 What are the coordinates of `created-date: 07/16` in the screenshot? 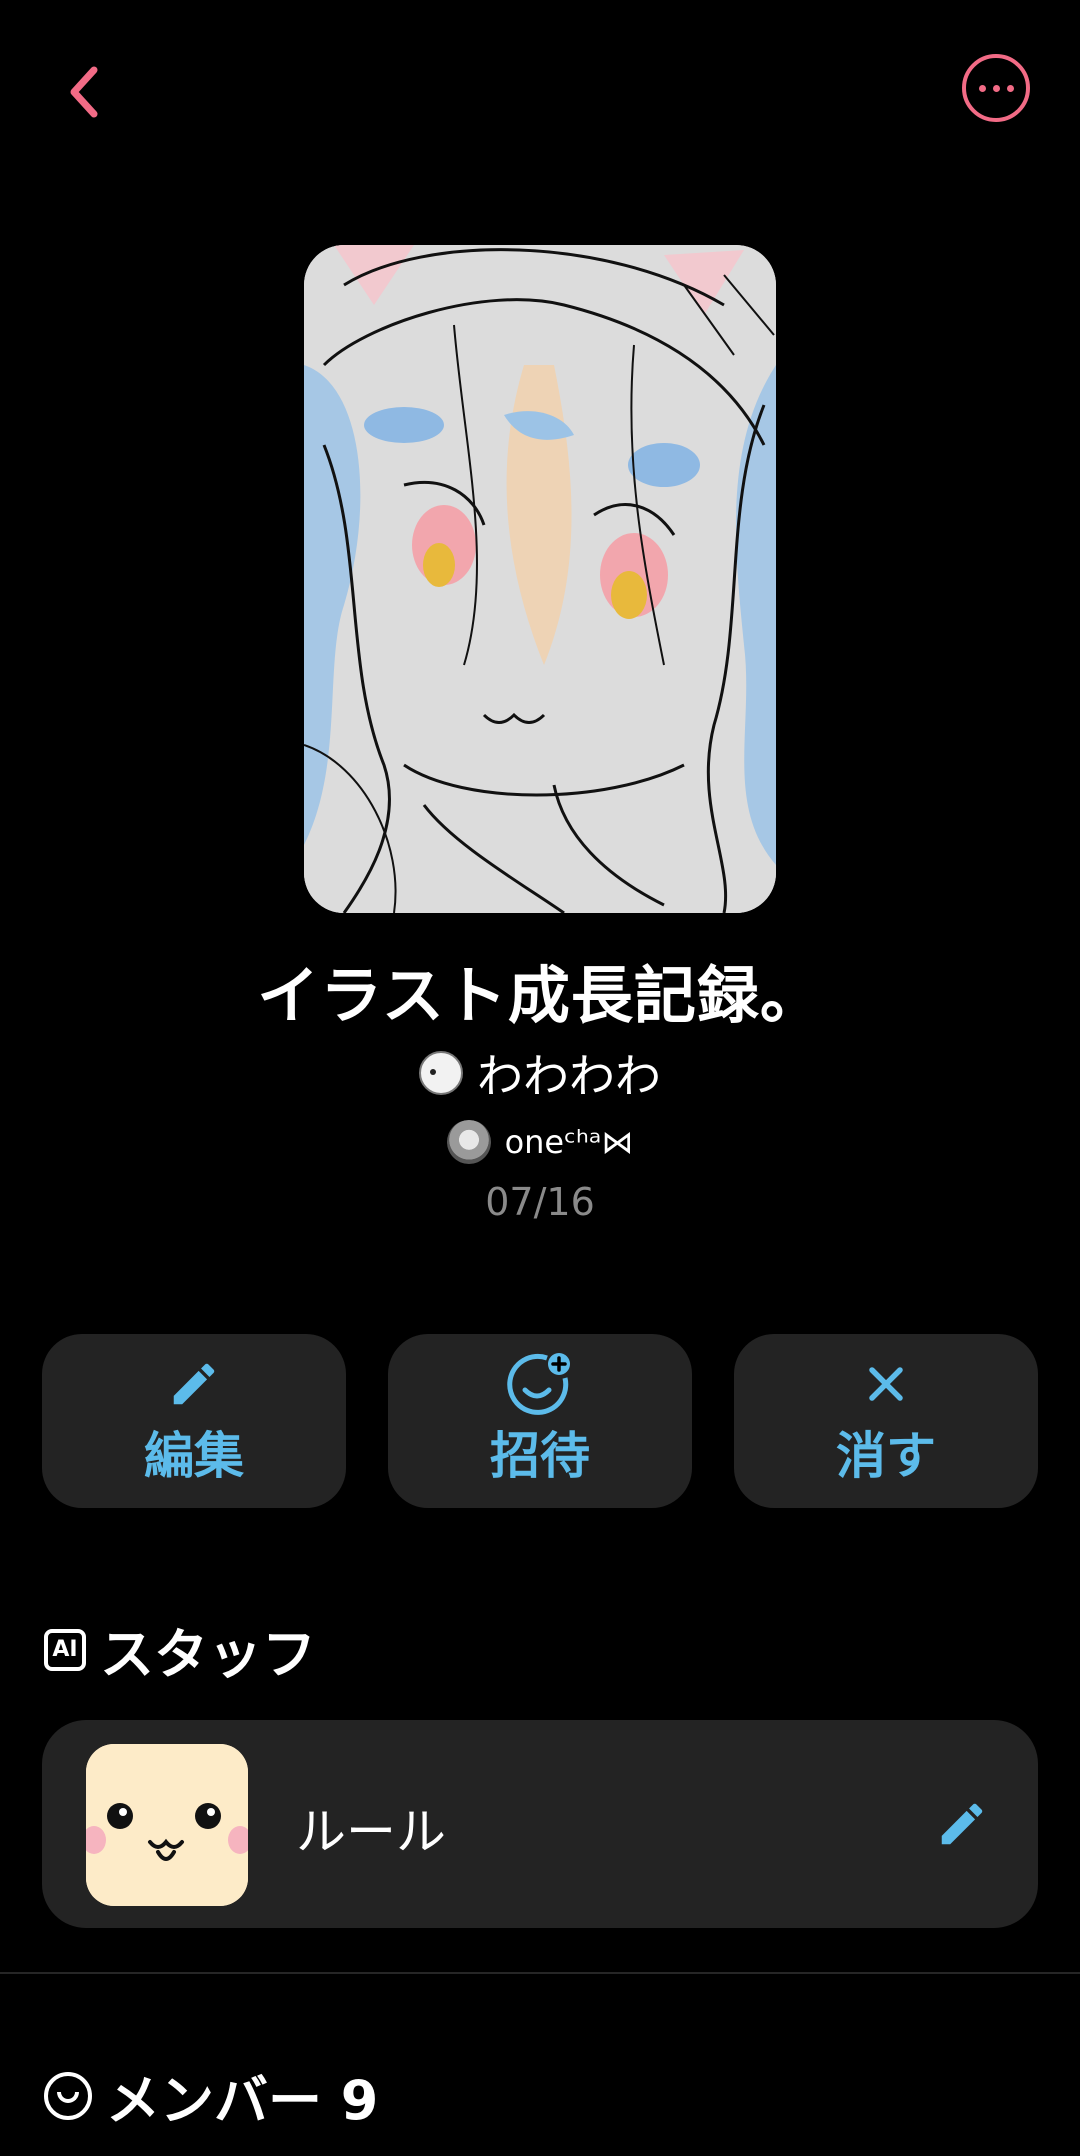 It's located at (540, 1202).